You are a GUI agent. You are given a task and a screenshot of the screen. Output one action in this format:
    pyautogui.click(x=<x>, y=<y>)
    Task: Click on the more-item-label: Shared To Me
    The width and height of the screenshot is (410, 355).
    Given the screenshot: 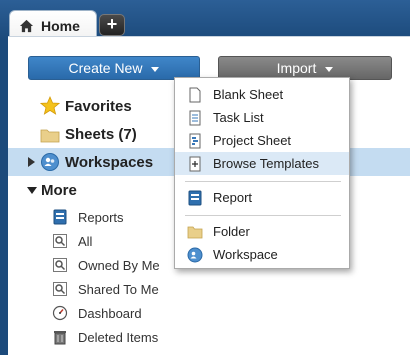 What is the action you would take?
    pyautogui.click(x=118, y=289)
    